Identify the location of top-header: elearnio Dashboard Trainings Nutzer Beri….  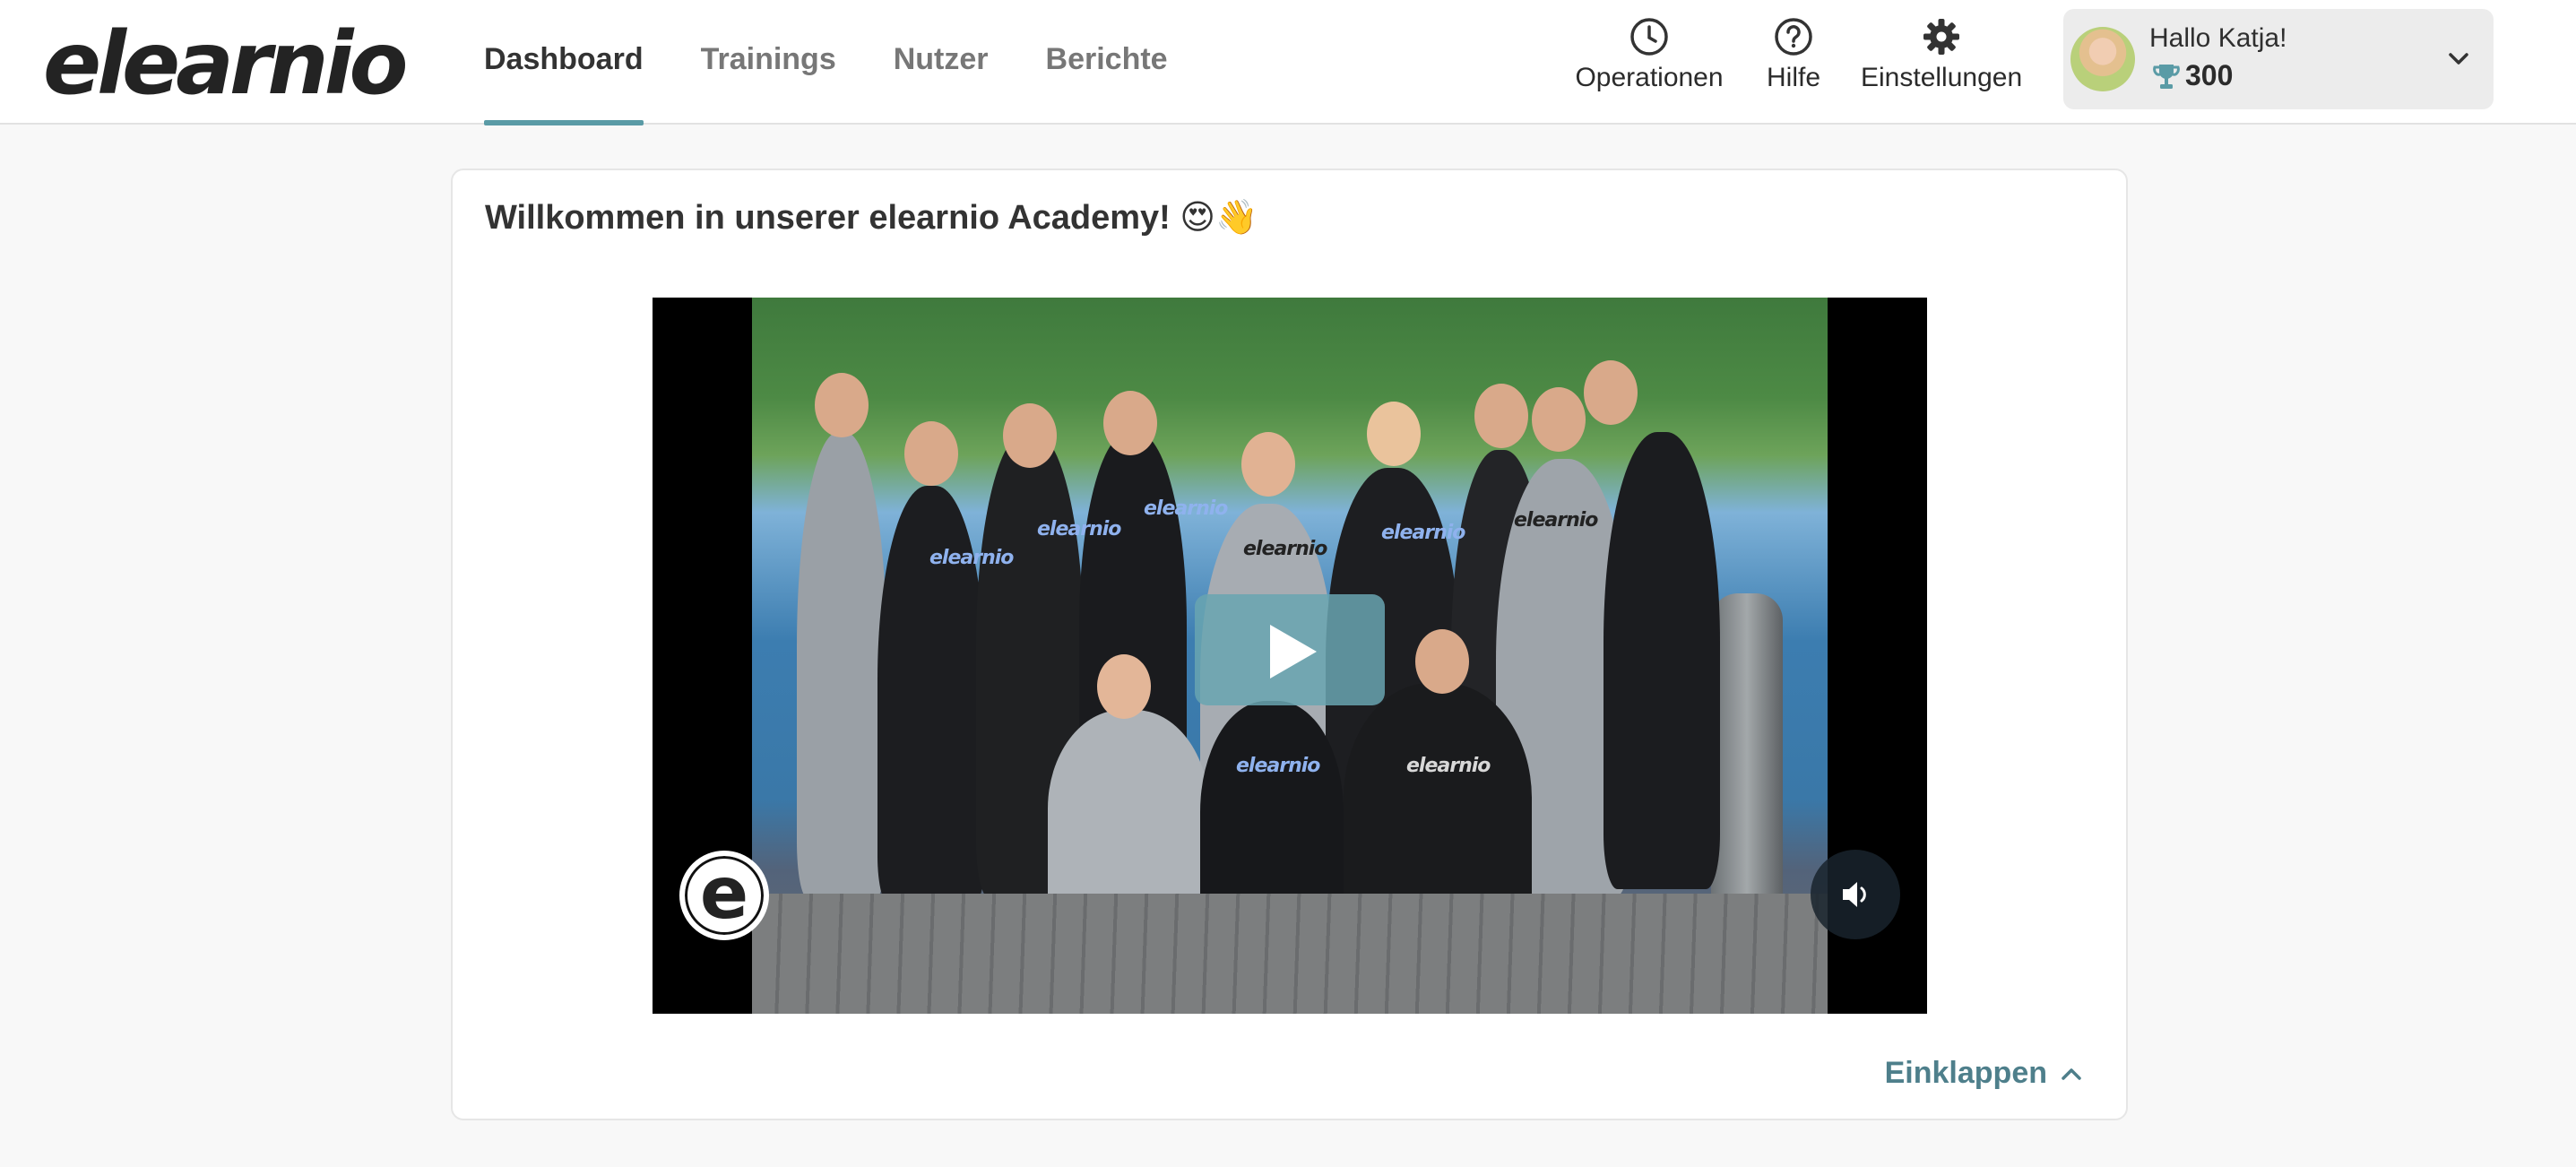
(1288, 62).